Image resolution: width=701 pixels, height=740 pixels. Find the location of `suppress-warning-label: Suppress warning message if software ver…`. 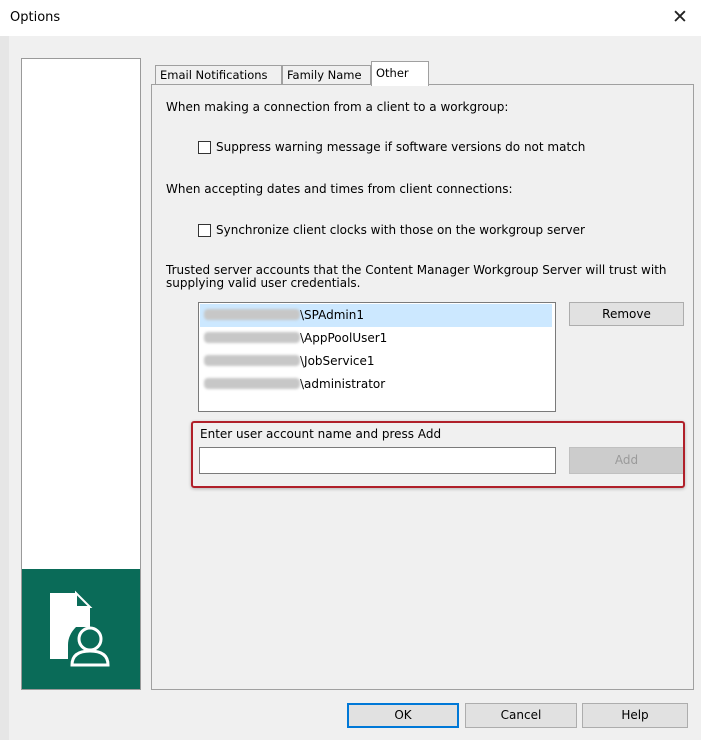

suppress-warning-label: Suppress warning message if software ver… is located at coordinates (400, 147).